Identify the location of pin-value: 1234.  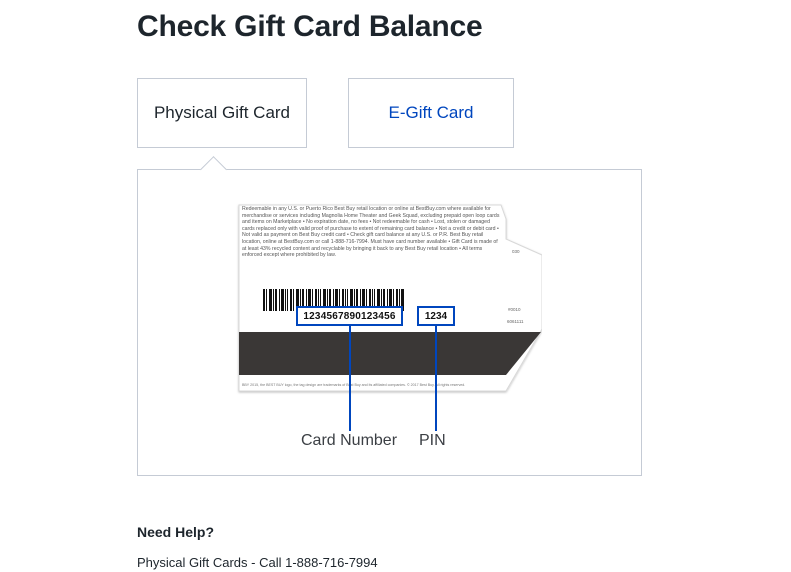
(436, 316).